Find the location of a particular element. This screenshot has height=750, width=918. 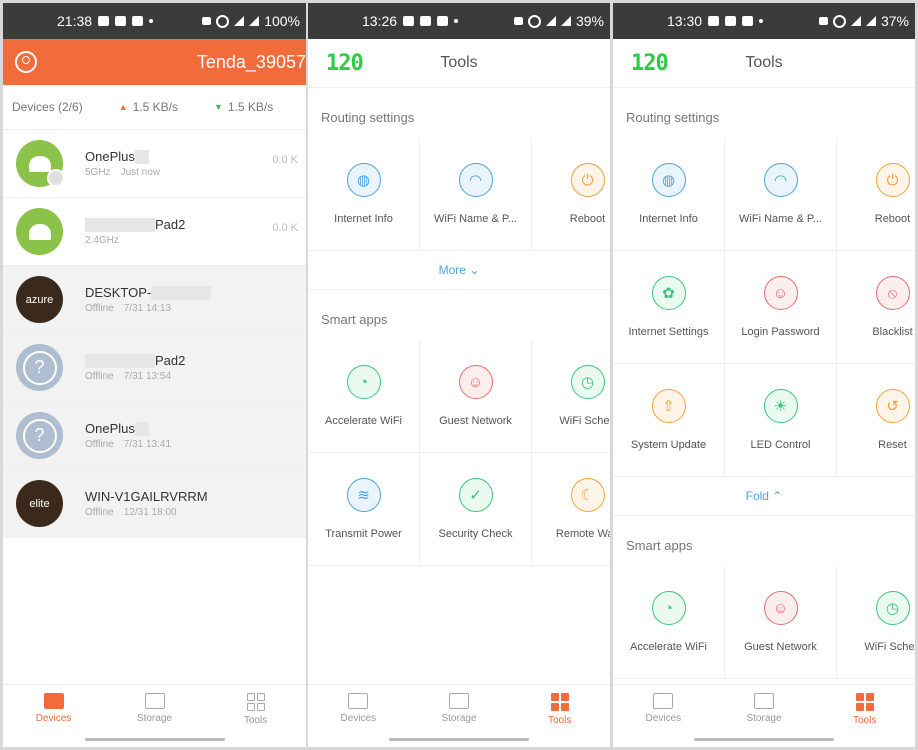

tool-remote-wake: ☾Remote Wak is located at coordinates (571, 509).